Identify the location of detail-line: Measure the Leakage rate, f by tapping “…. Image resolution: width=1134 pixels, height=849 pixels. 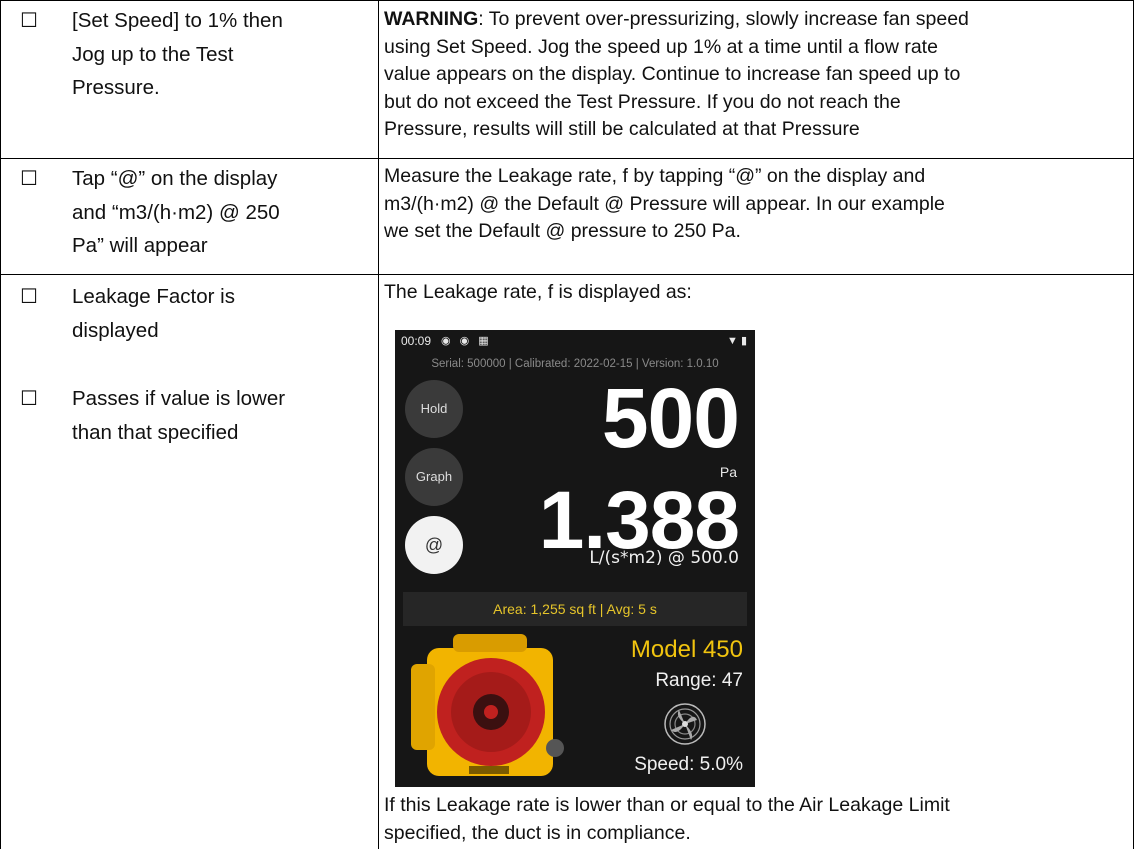
(655, 176).